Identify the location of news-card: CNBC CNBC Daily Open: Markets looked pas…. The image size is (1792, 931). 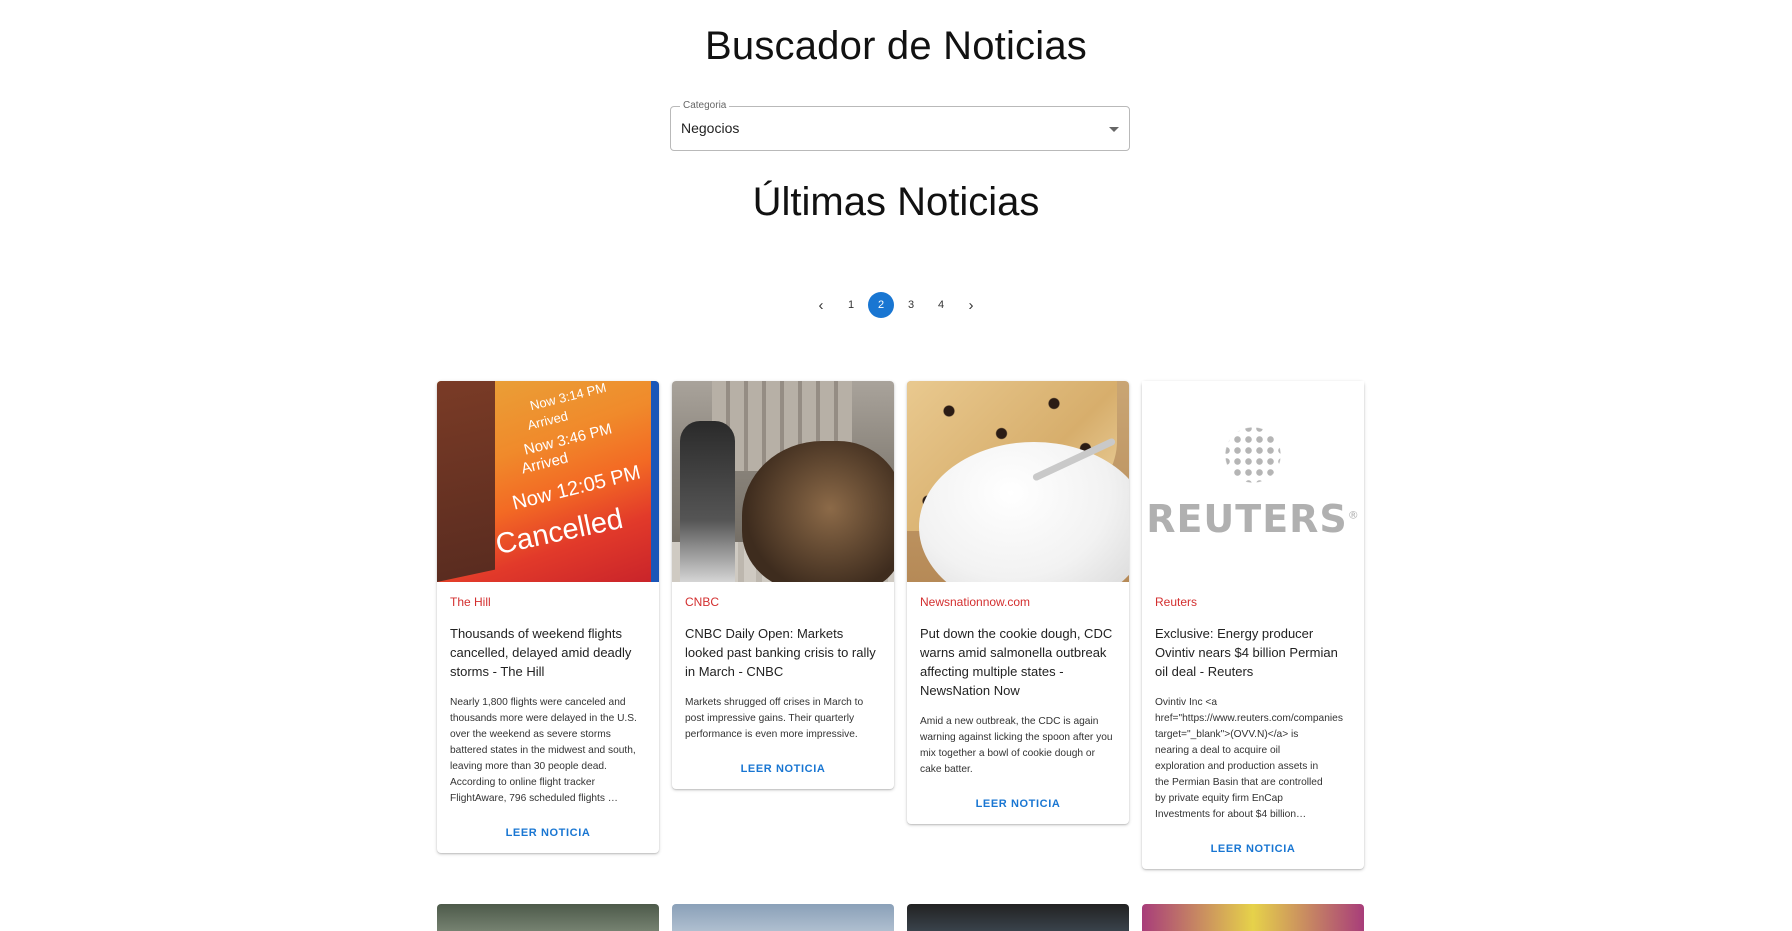
(783, 585).